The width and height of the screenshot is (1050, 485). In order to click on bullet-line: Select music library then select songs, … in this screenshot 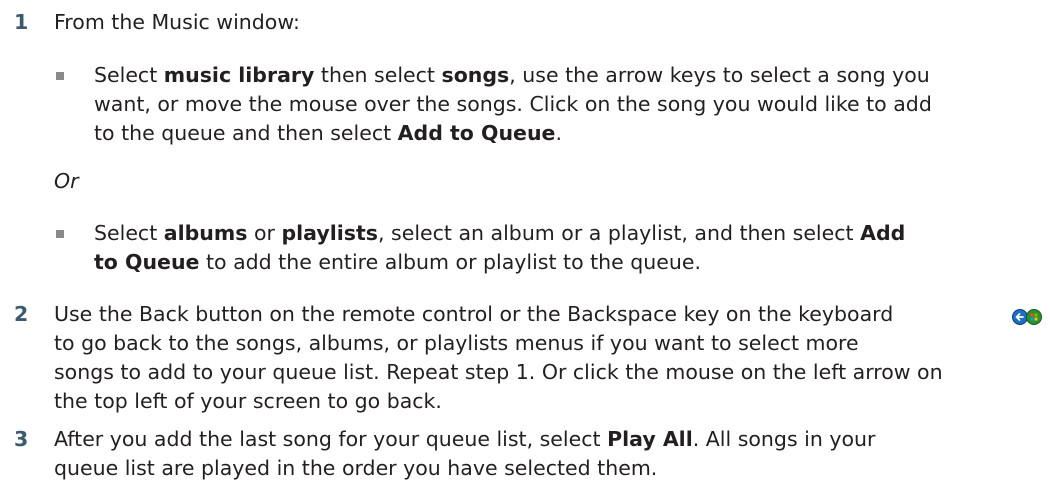, I will do `click(512, 75)`.